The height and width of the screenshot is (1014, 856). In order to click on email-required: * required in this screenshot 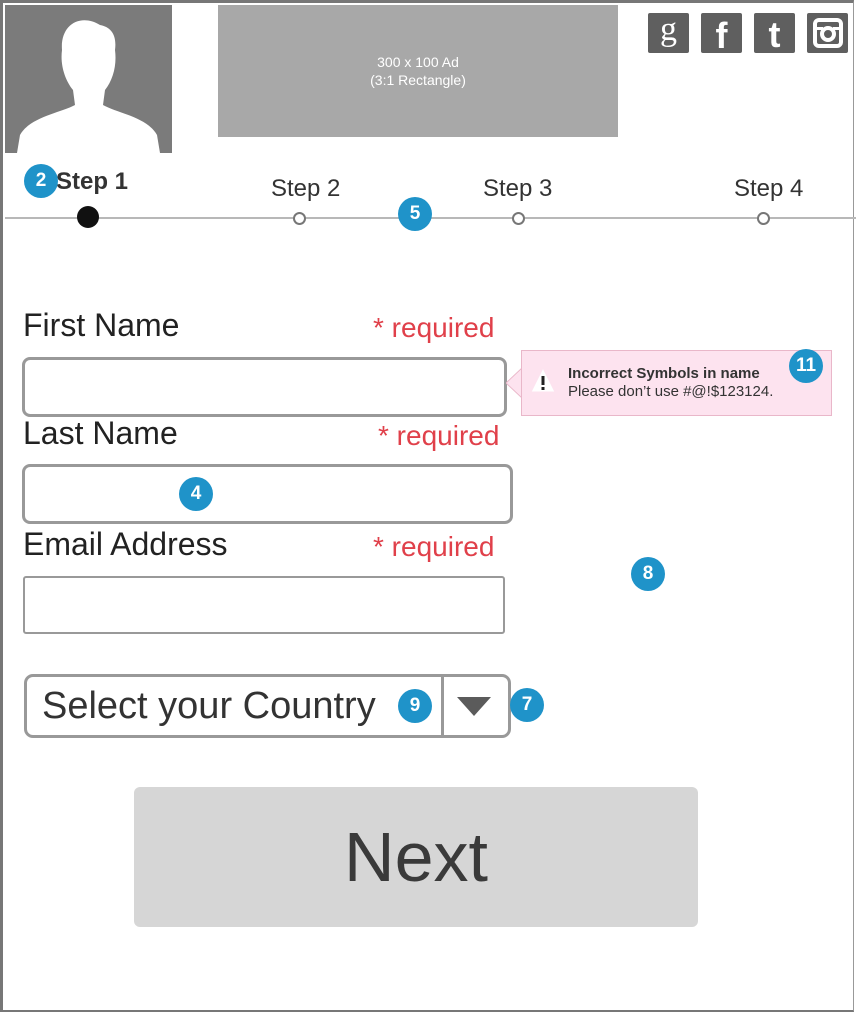, I will do `click(434, 546)`.